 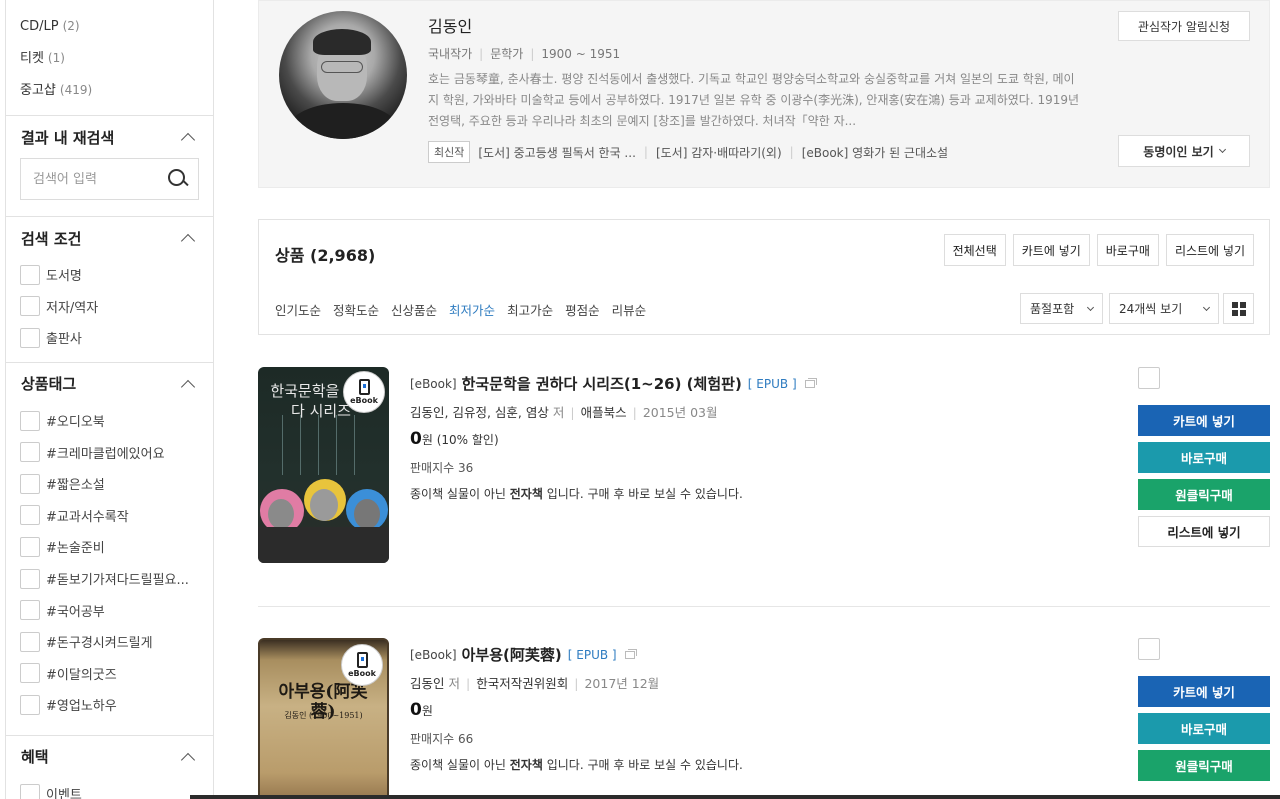 I want to click on tag-label: #돈구경시켜드릴게, so click(x=99, y=644).